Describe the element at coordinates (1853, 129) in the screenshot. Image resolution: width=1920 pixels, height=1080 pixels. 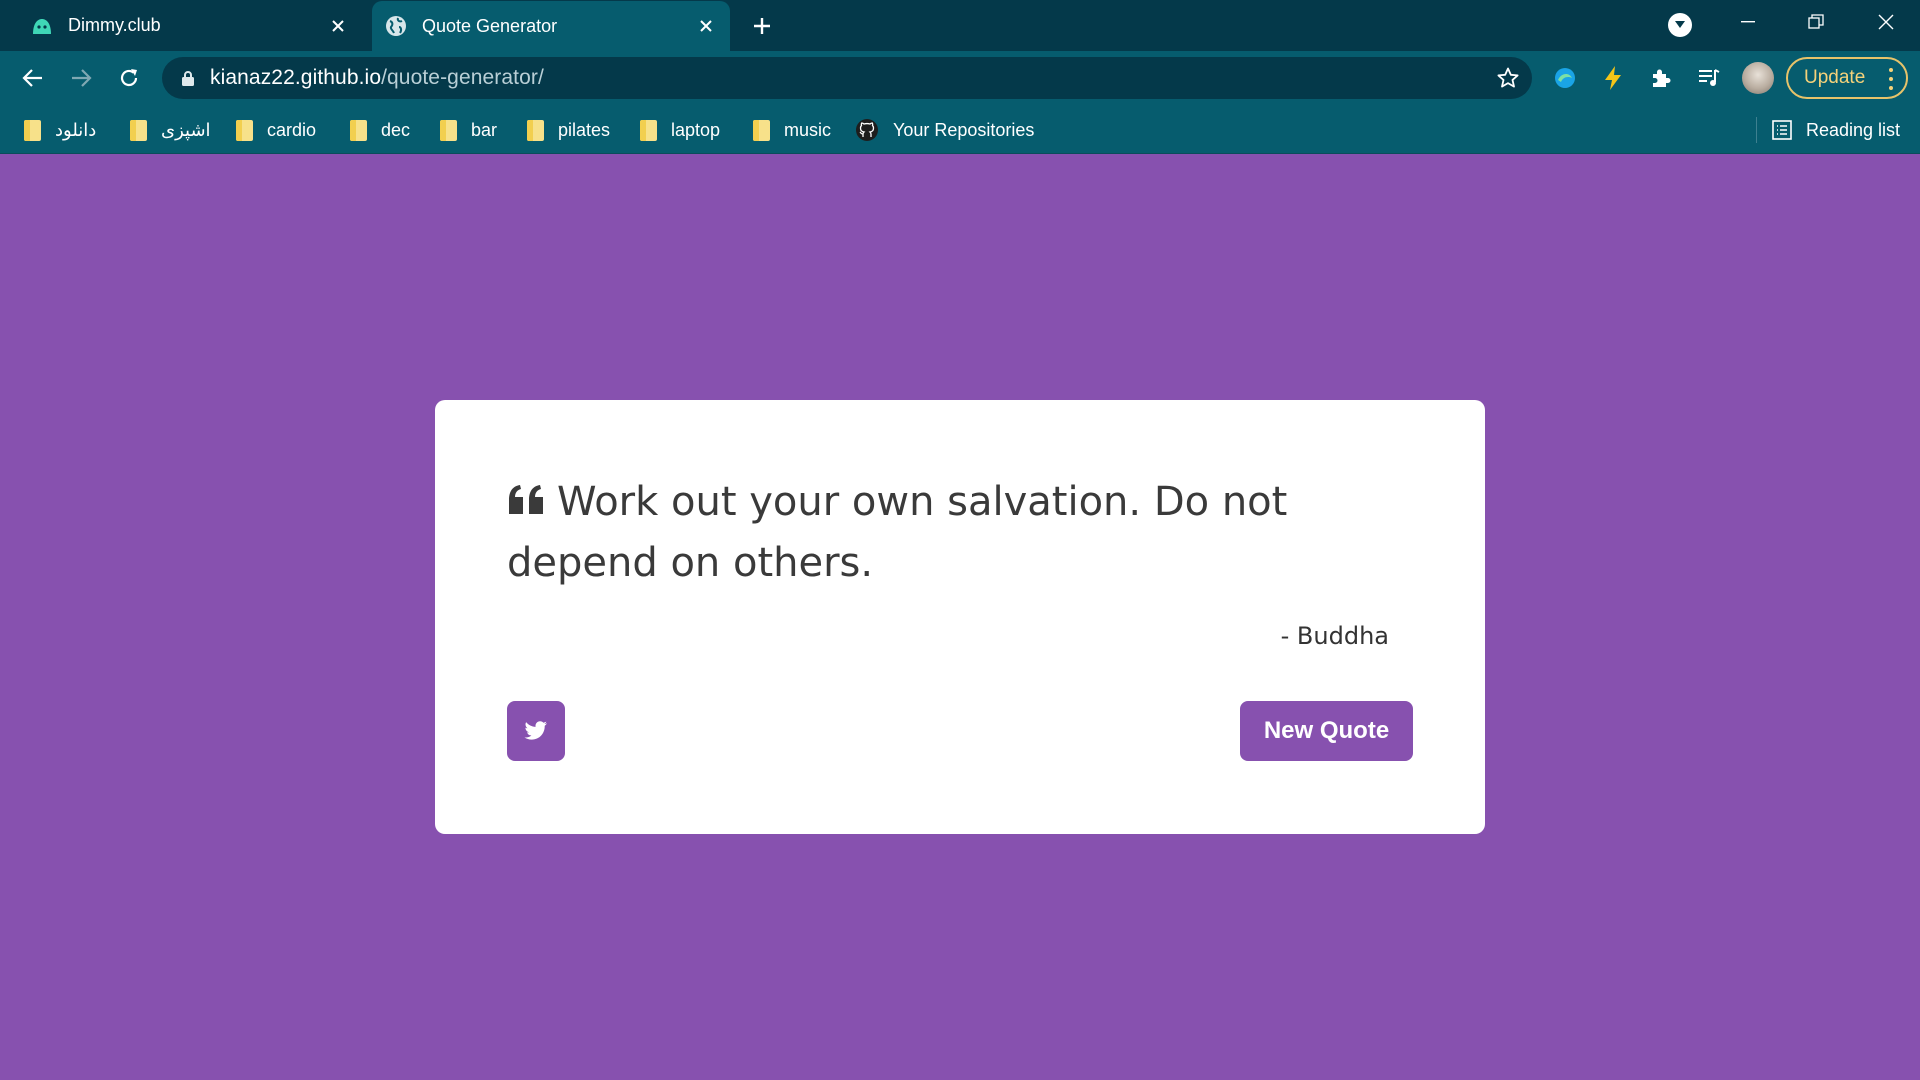
I see `reading-list-label: Reading list` at that location.